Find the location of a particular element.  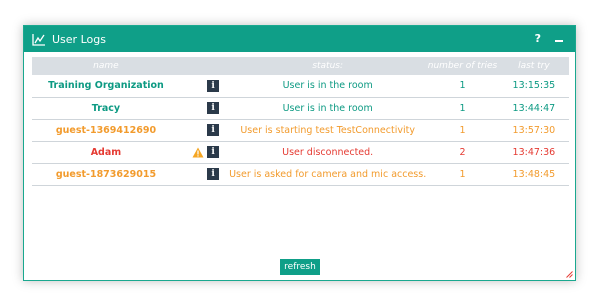

table-row: Tracy i User is in the room 1 13:44:47 is located at coordinates (300, 108).